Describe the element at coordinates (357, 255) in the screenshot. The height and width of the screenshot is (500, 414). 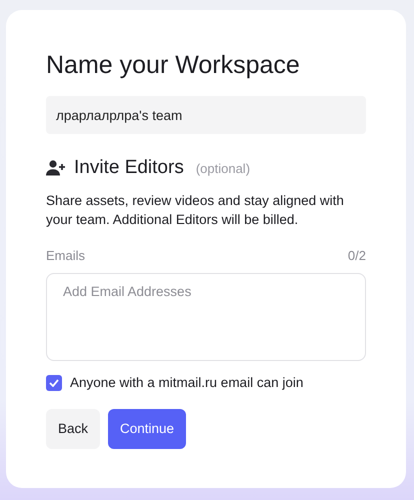
I see `email-count: 0/2` at that location.